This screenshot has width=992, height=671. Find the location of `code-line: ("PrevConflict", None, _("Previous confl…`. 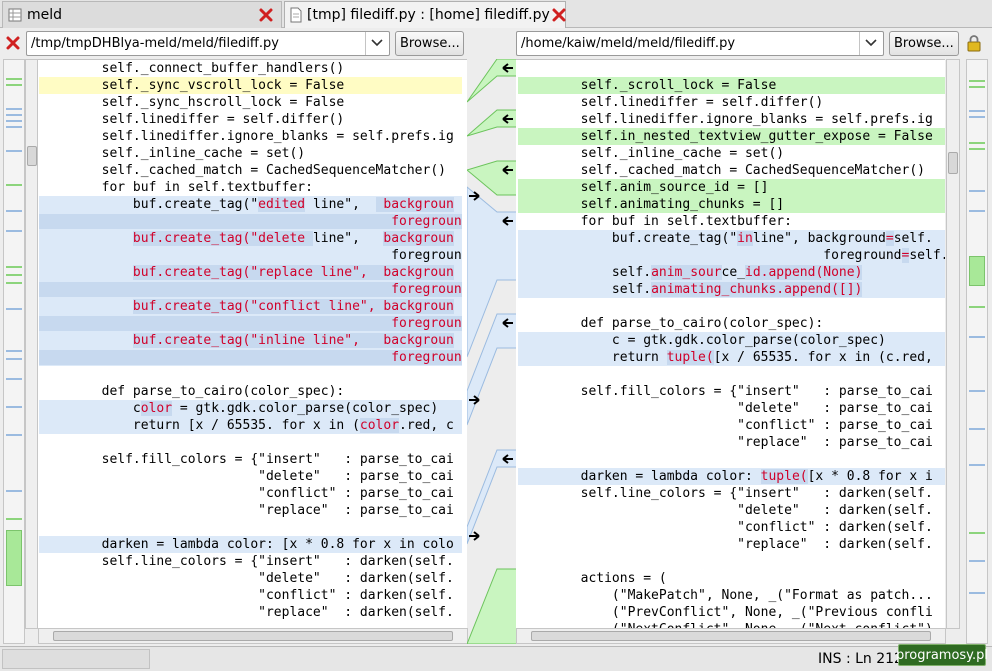

code-line: ("PrevConflict", None, _("Previous confl… is located at coordinates (731, 612).